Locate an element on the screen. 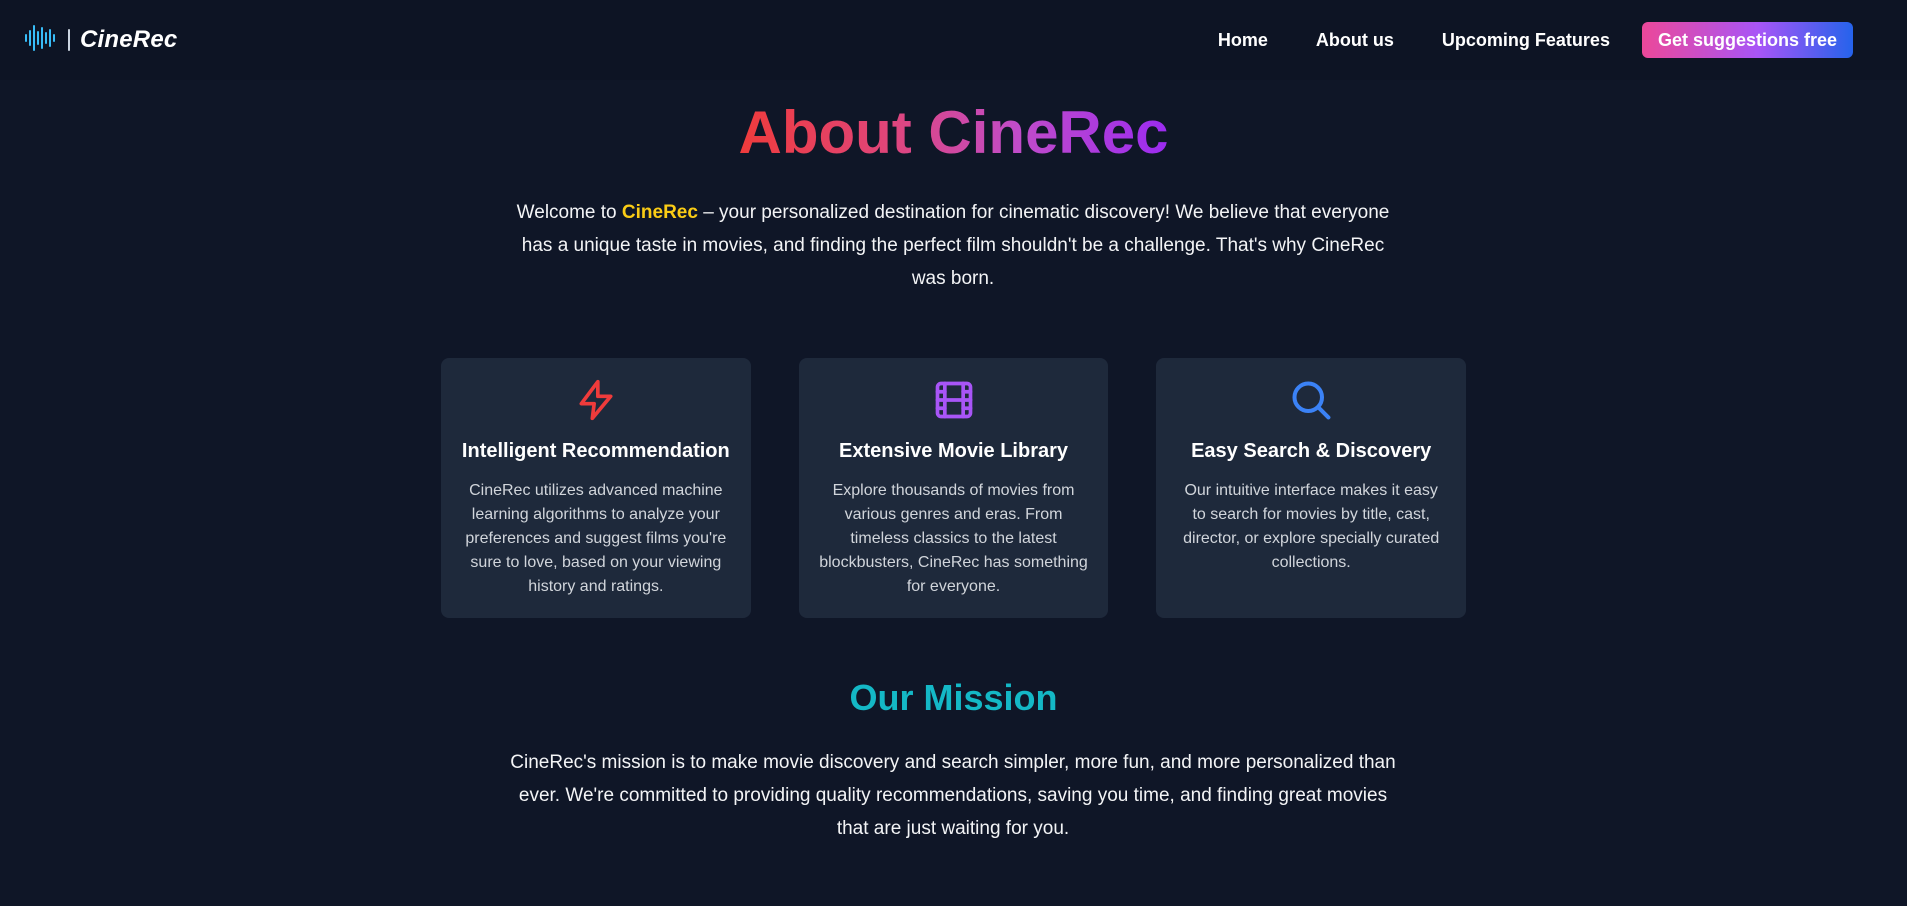 This screenshot has width=1907, height=906. intro-prefix: Welcome to is located at coordinates (569, 212).